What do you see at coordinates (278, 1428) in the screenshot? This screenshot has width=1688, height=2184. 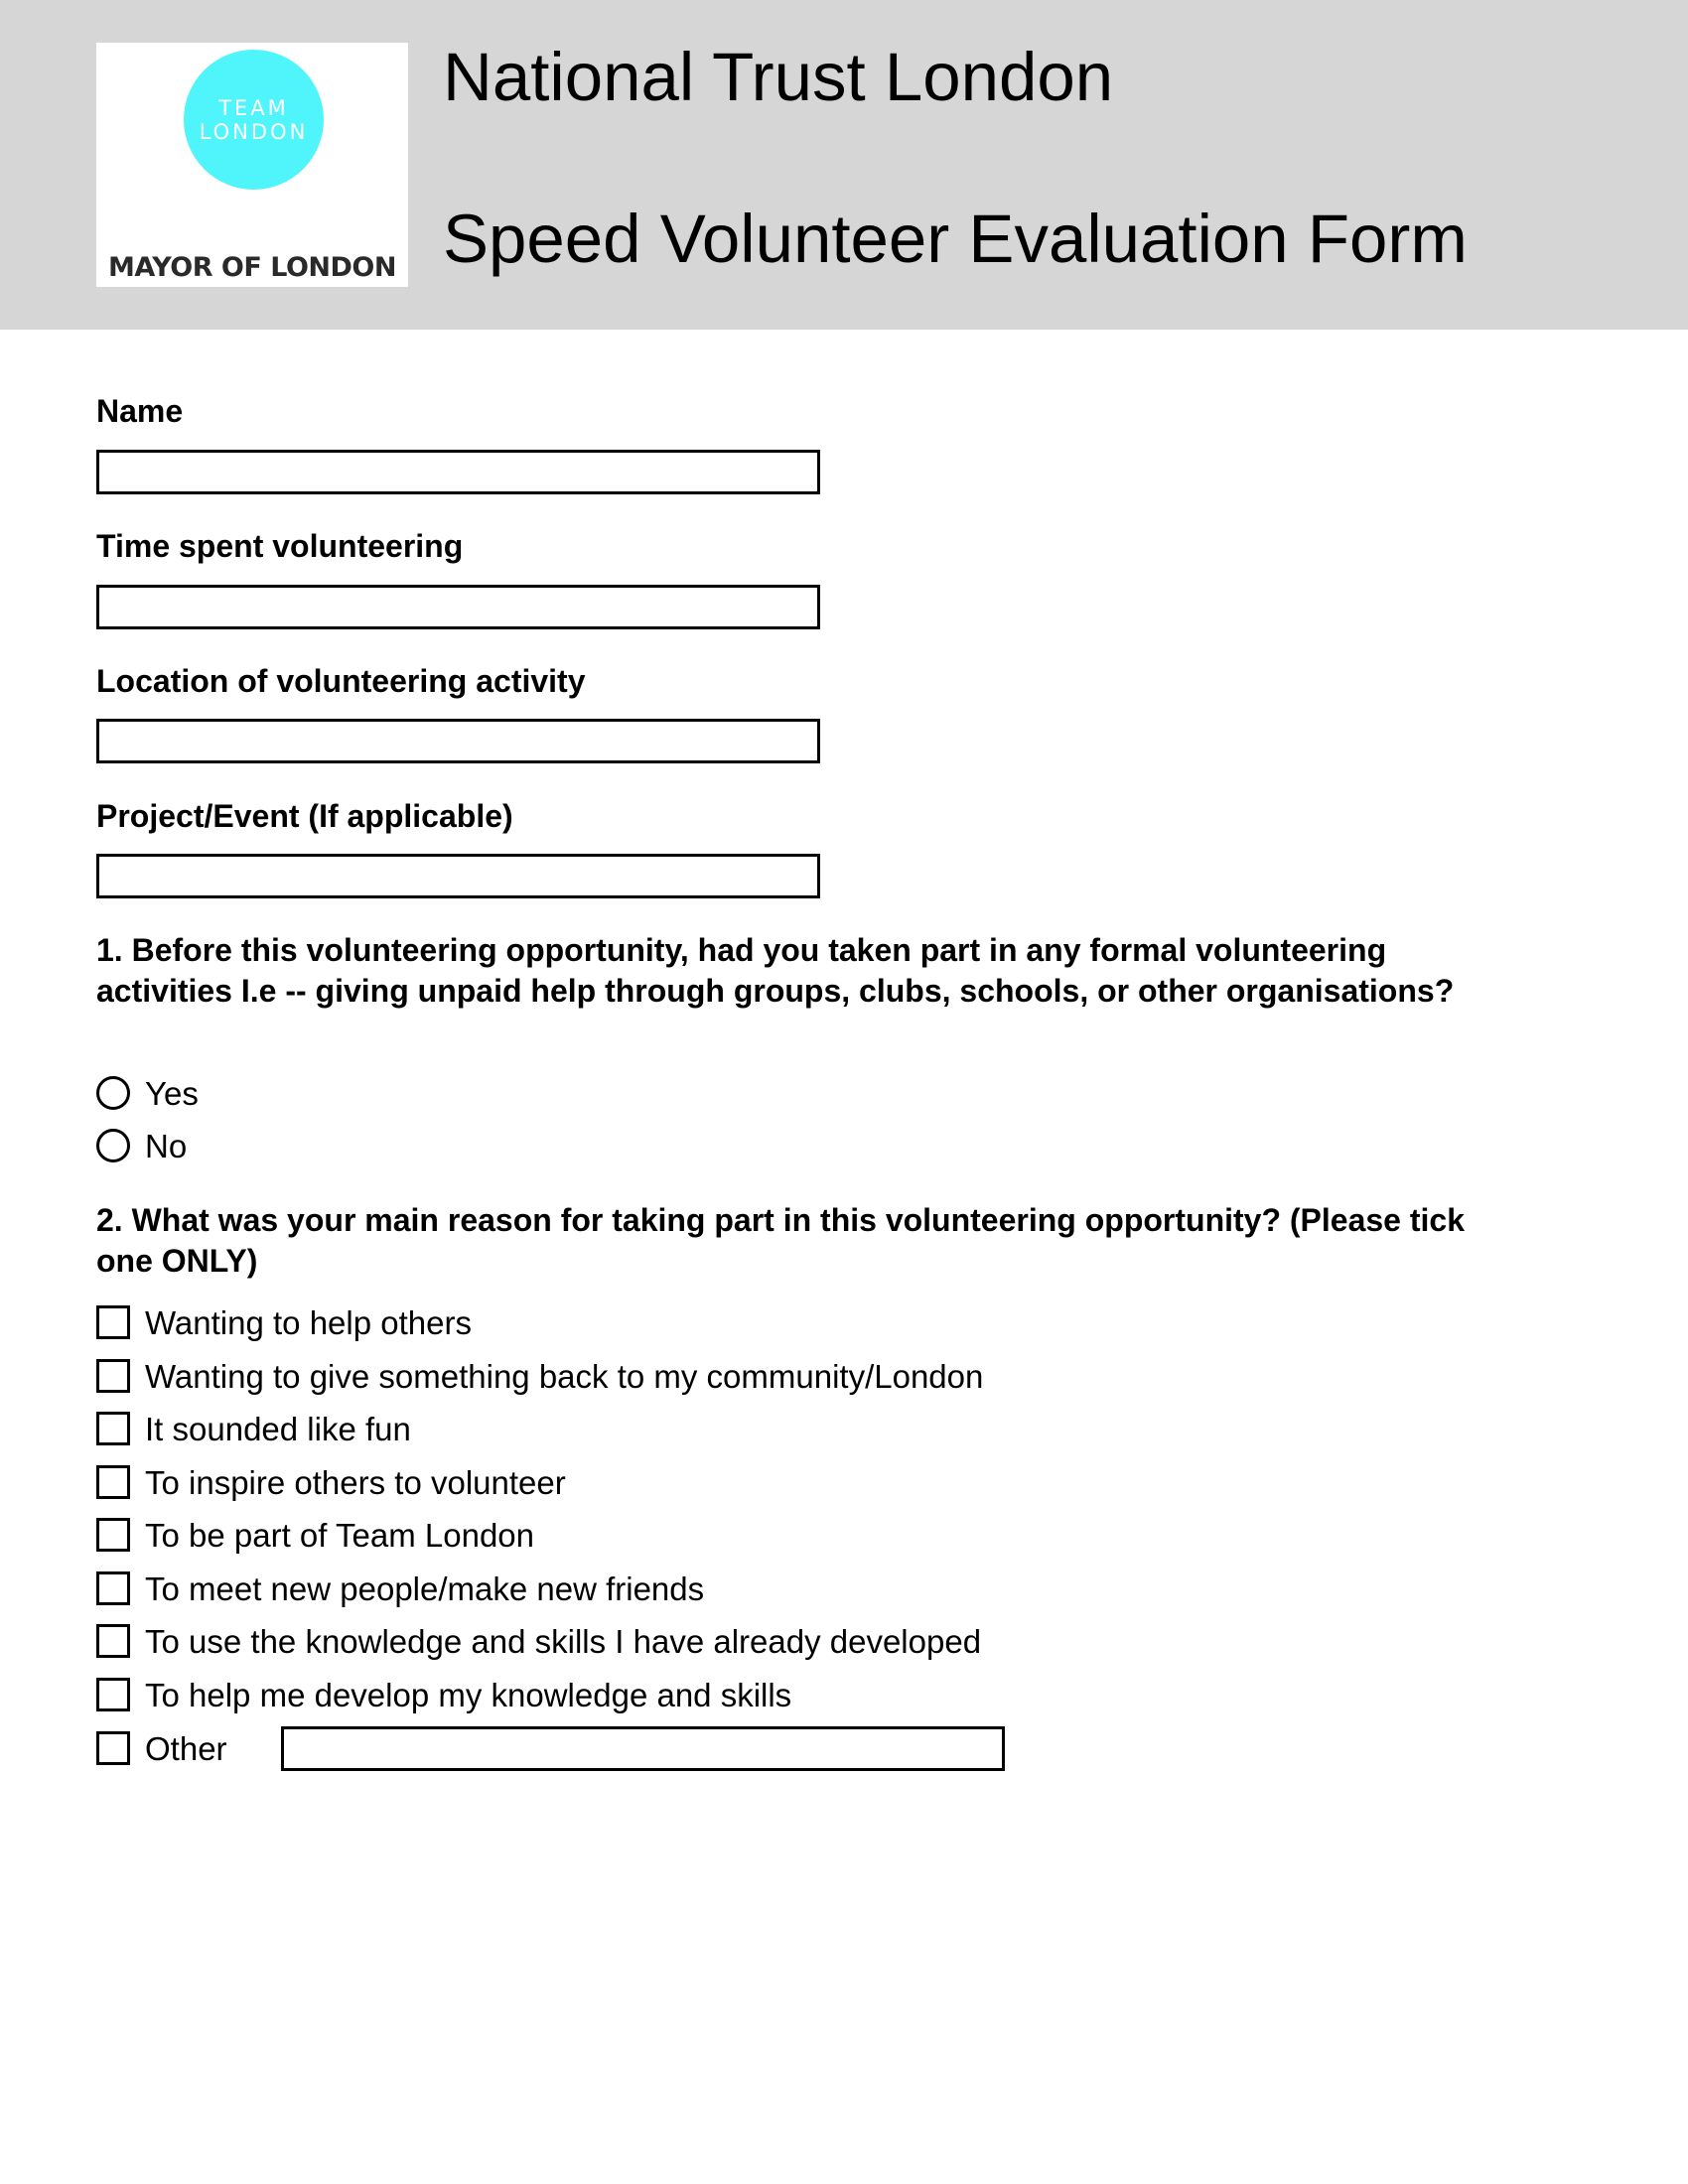 I see `option-label: It sounded like fun` at bounding box center [278, 1428].